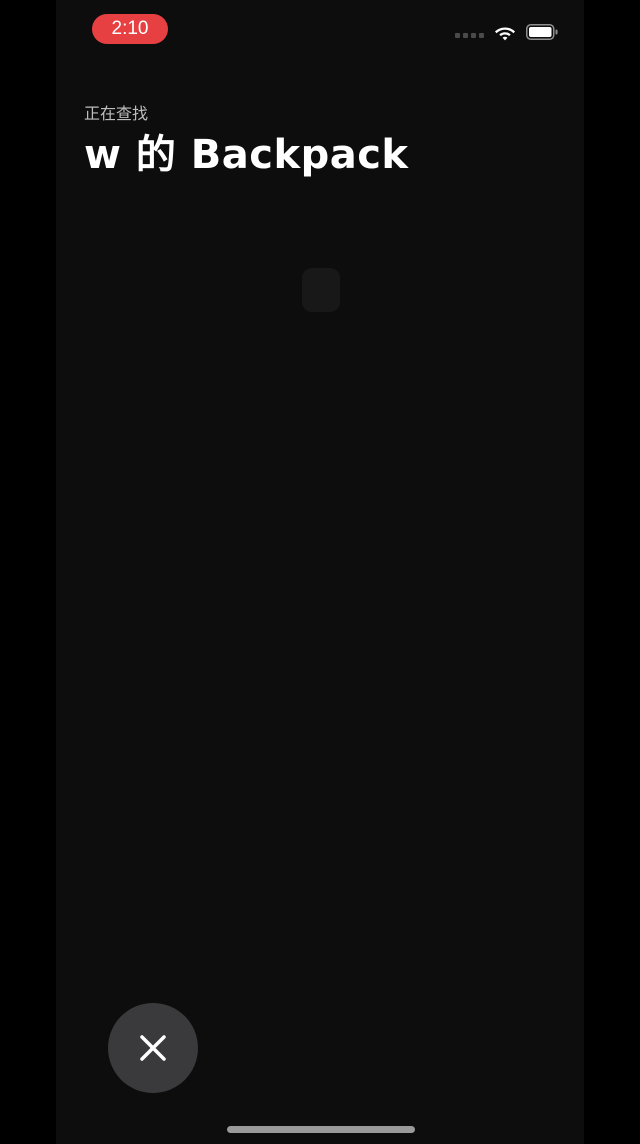 Image resolution: width=640 pixels, height=1144 pixels. Describe the element at coordinates (542, 32) in the screenshot. I see `battery-icon` at that location.